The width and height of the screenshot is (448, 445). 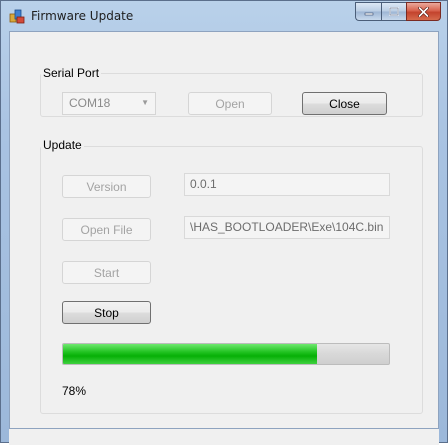 I want to click on minimize-button, so click(x=368, y=11).